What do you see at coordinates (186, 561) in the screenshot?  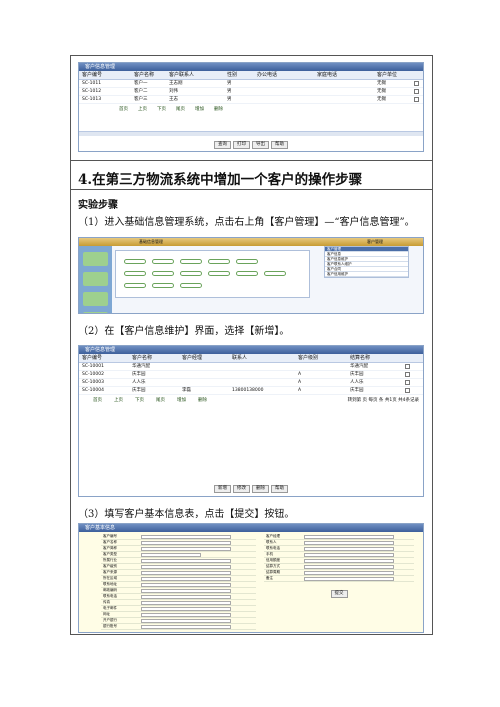 I see `industry-field` at bounding box center [186, 561].